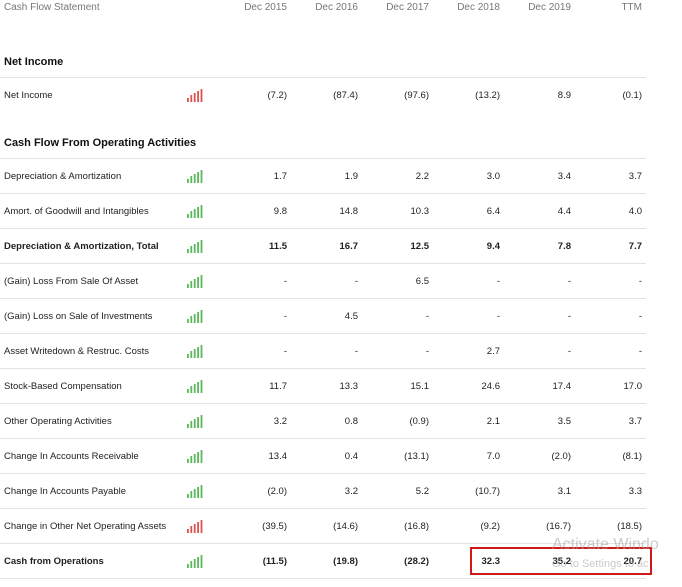 This screenshot has width=682, height=587. I want to click on cell-value: (13.2), so click(487, 95).